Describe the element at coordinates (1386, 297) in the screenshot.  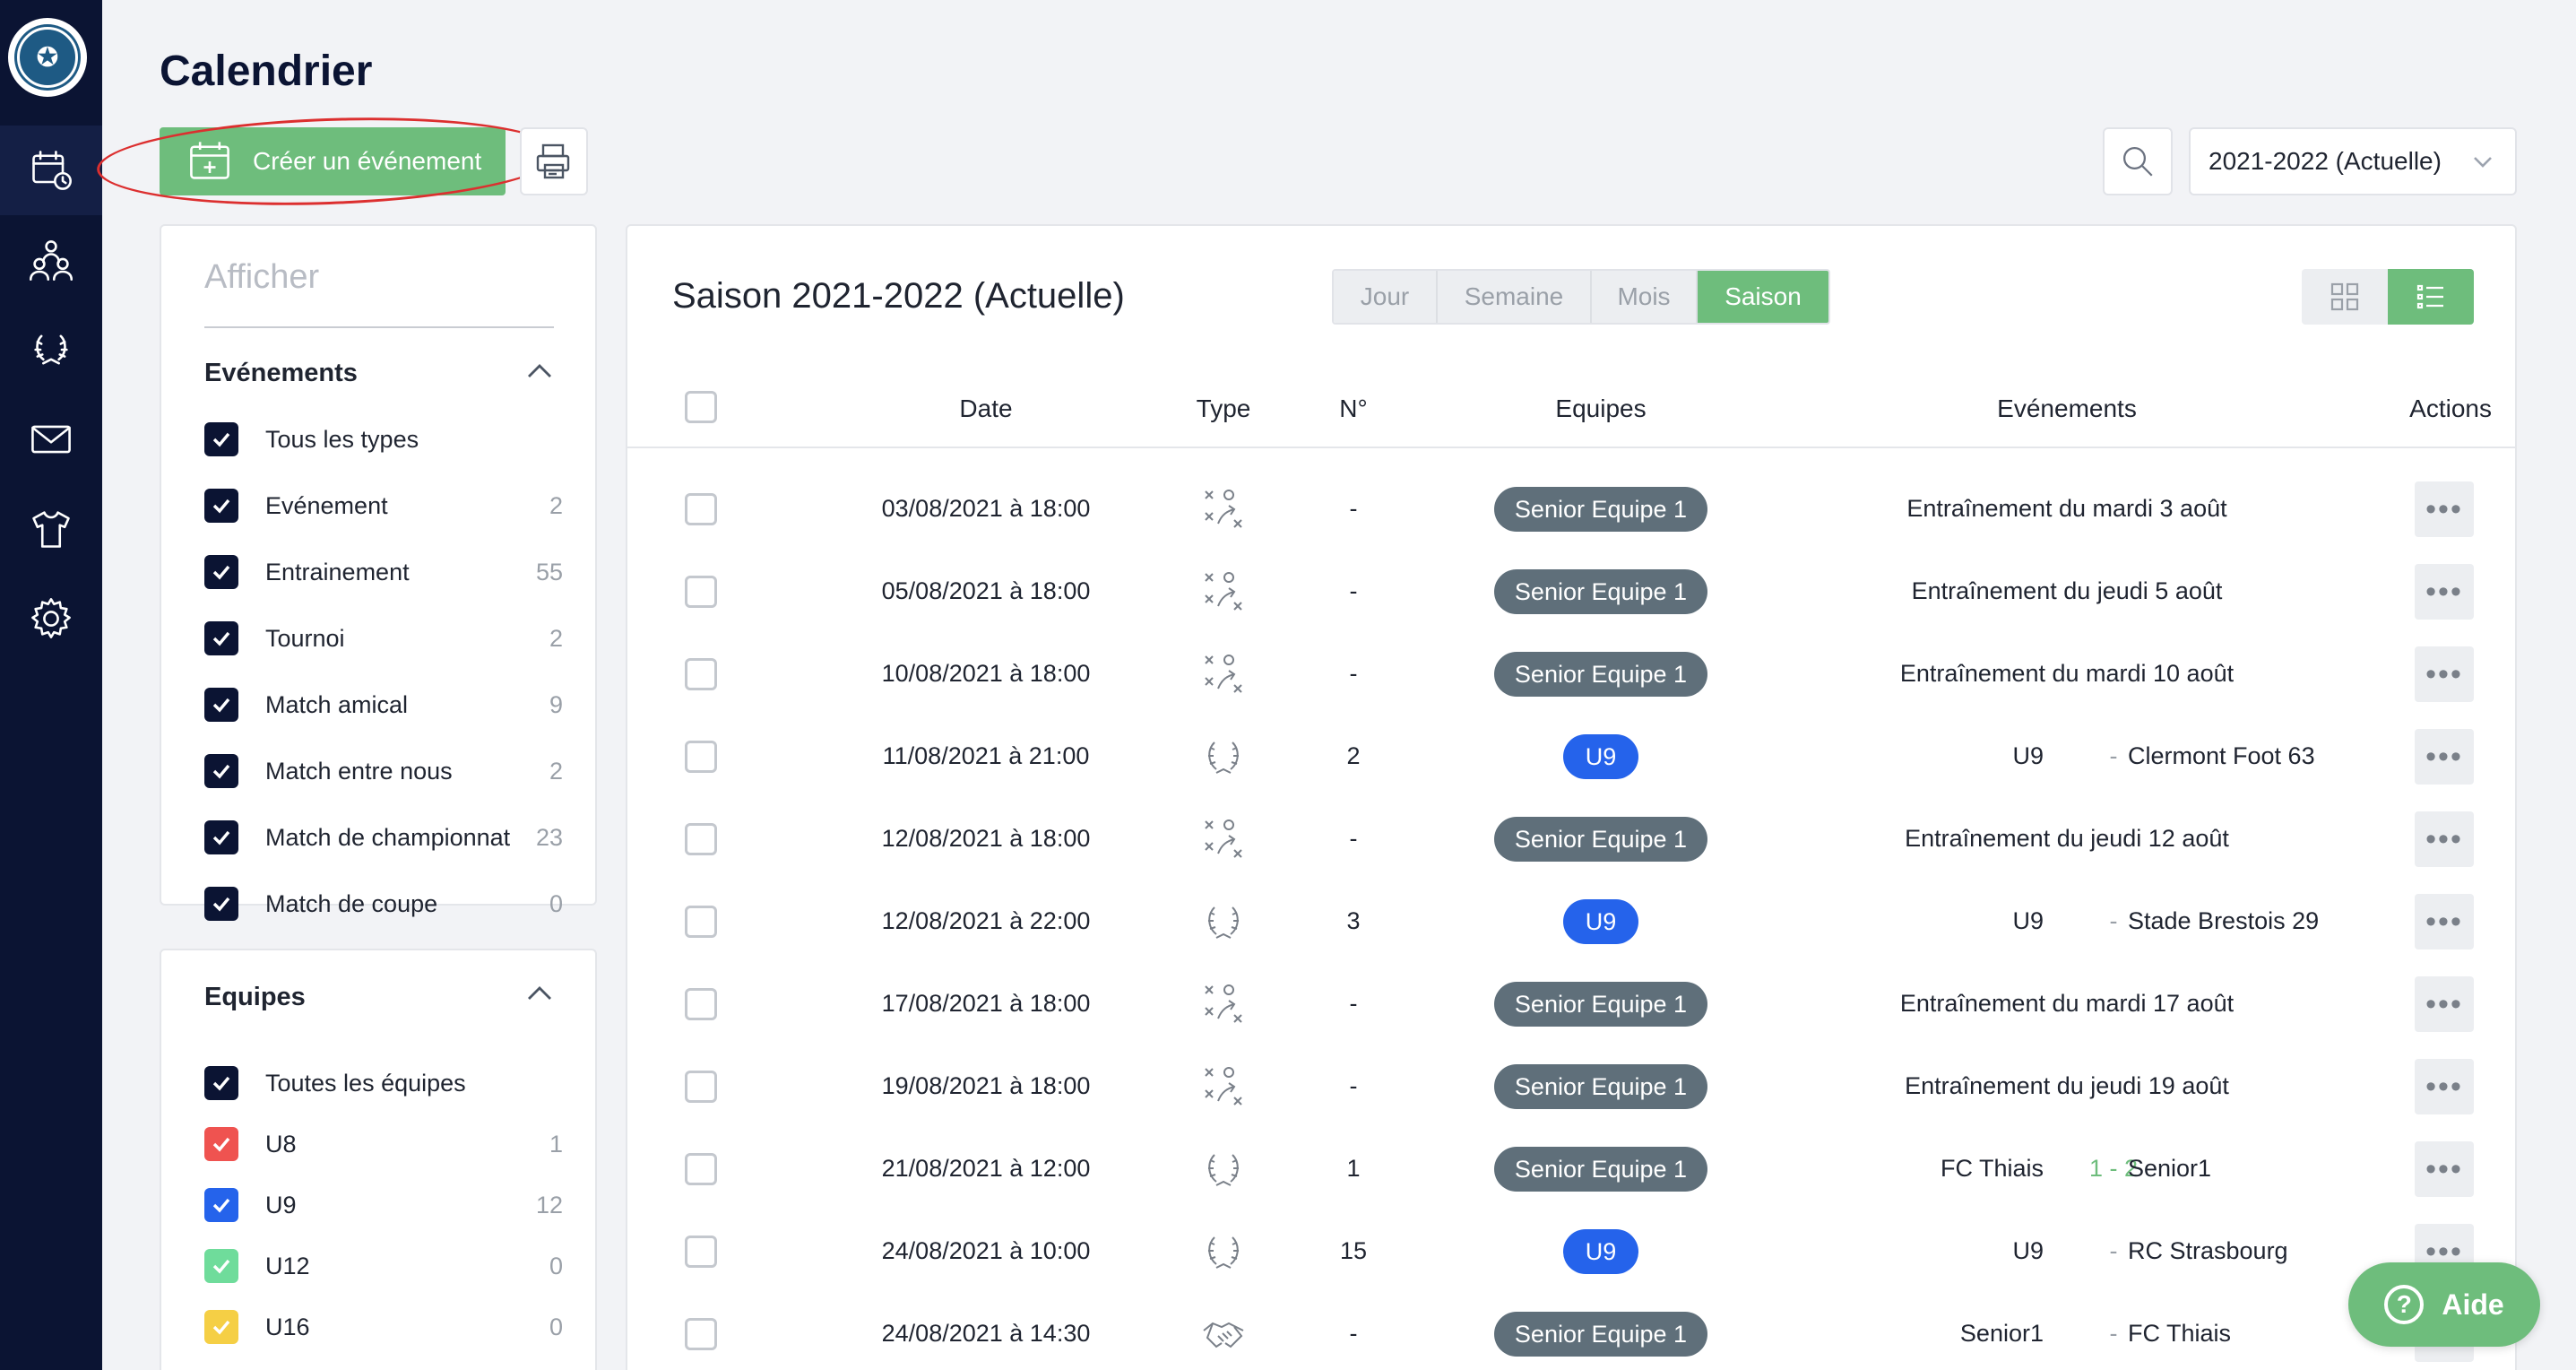
I see `tab-jour: Jour` at that location.